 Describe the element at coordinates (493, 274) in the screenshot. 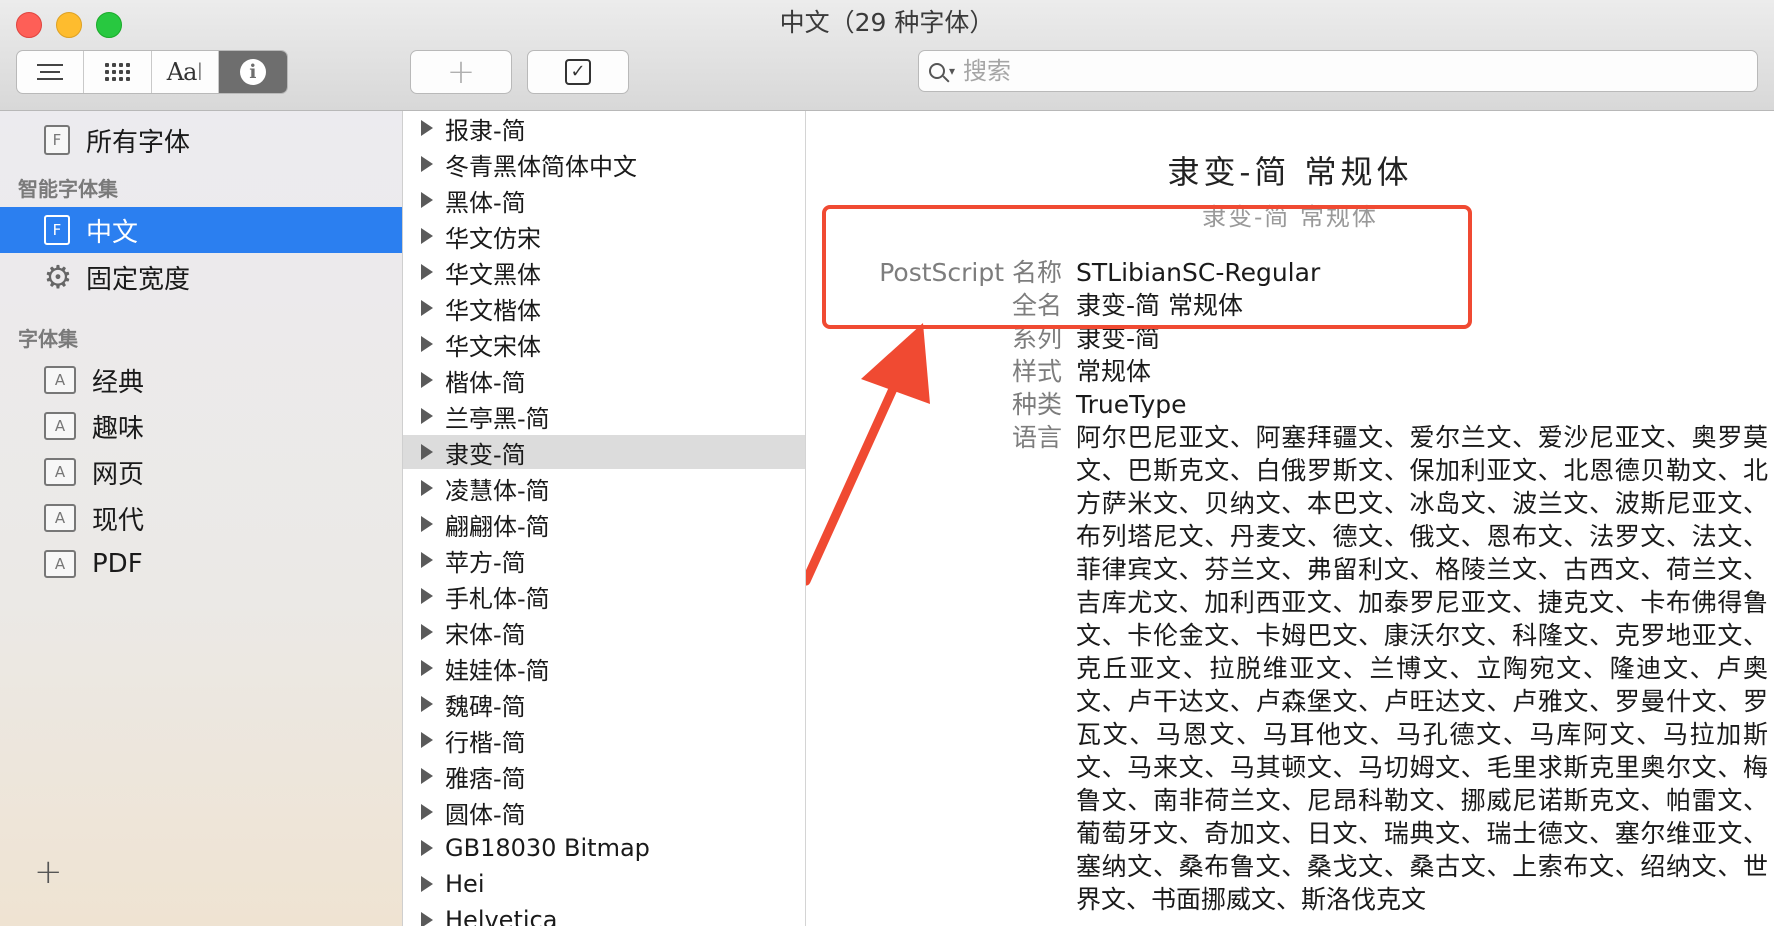

I see `font-family-name: 华文黑体` at that location.